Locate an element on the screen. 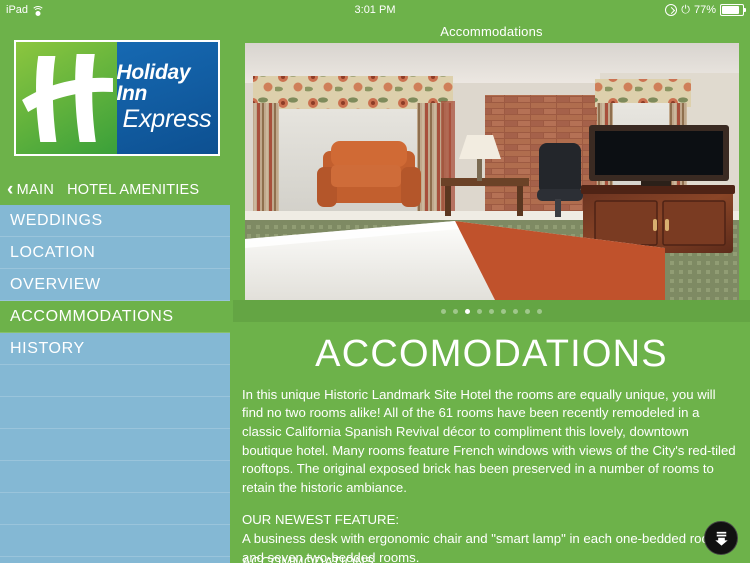 This screenshot has height=563, width=750. tv-credenza is located at coordinates (658, 189).